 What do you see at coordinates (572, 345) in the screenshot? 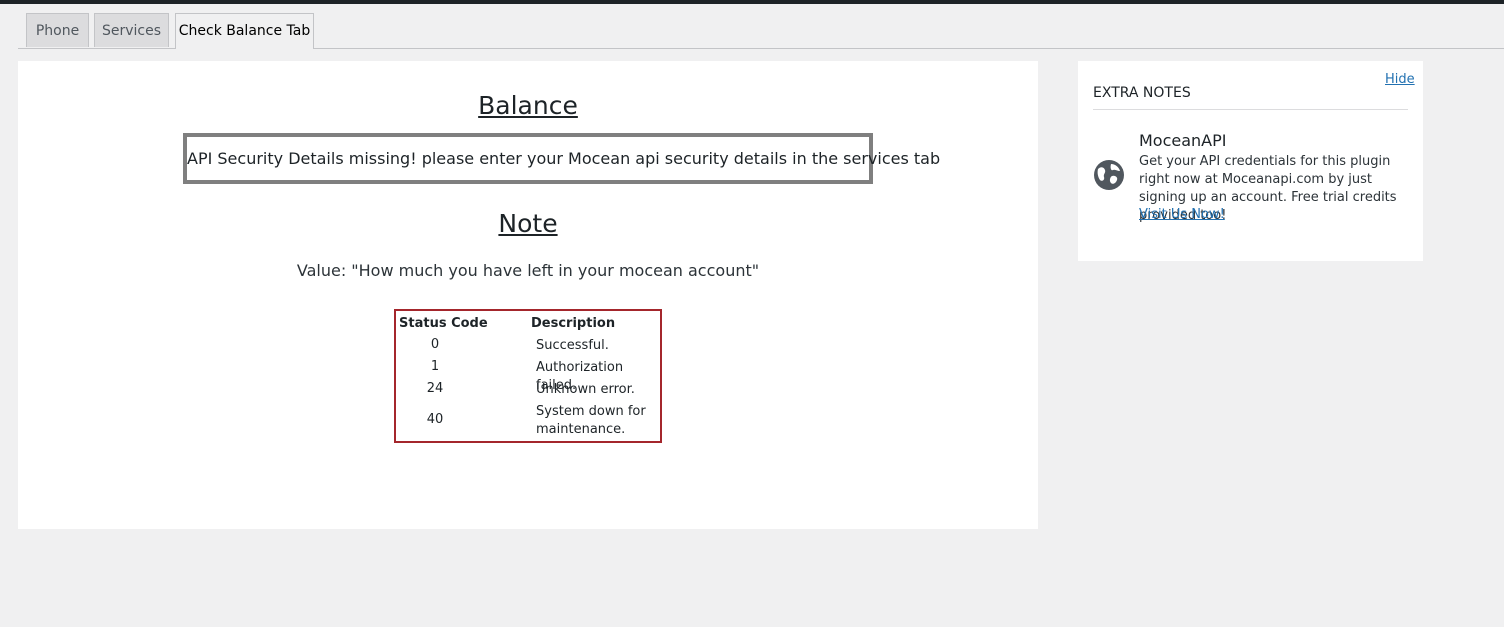
I see `status-description-cell: Successful.` at bounding box center [572, 345].